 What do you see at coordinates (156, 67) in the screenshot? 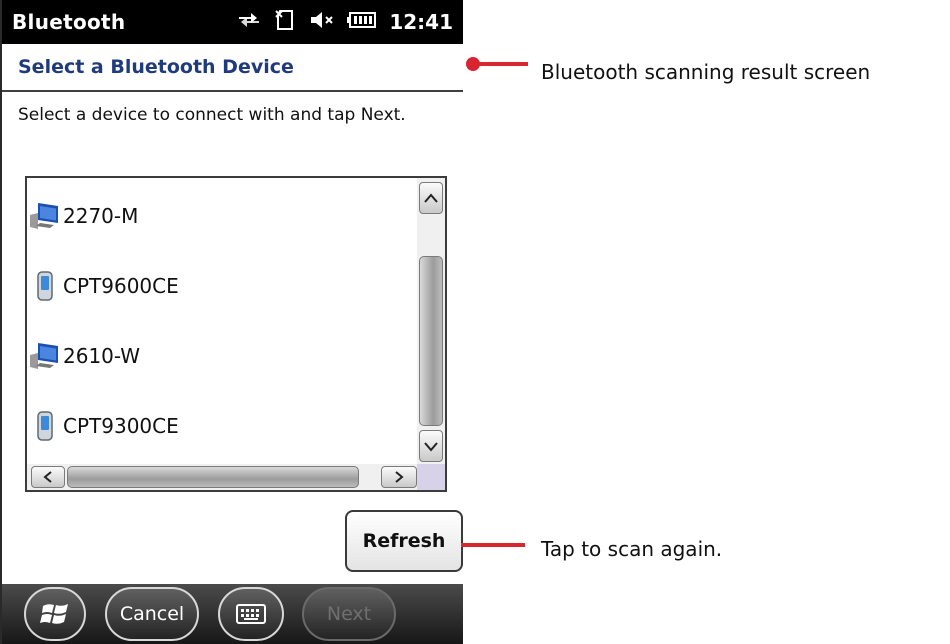
I see `page-title: Select a Bluetooth Device` at bounding box center [156, 67].